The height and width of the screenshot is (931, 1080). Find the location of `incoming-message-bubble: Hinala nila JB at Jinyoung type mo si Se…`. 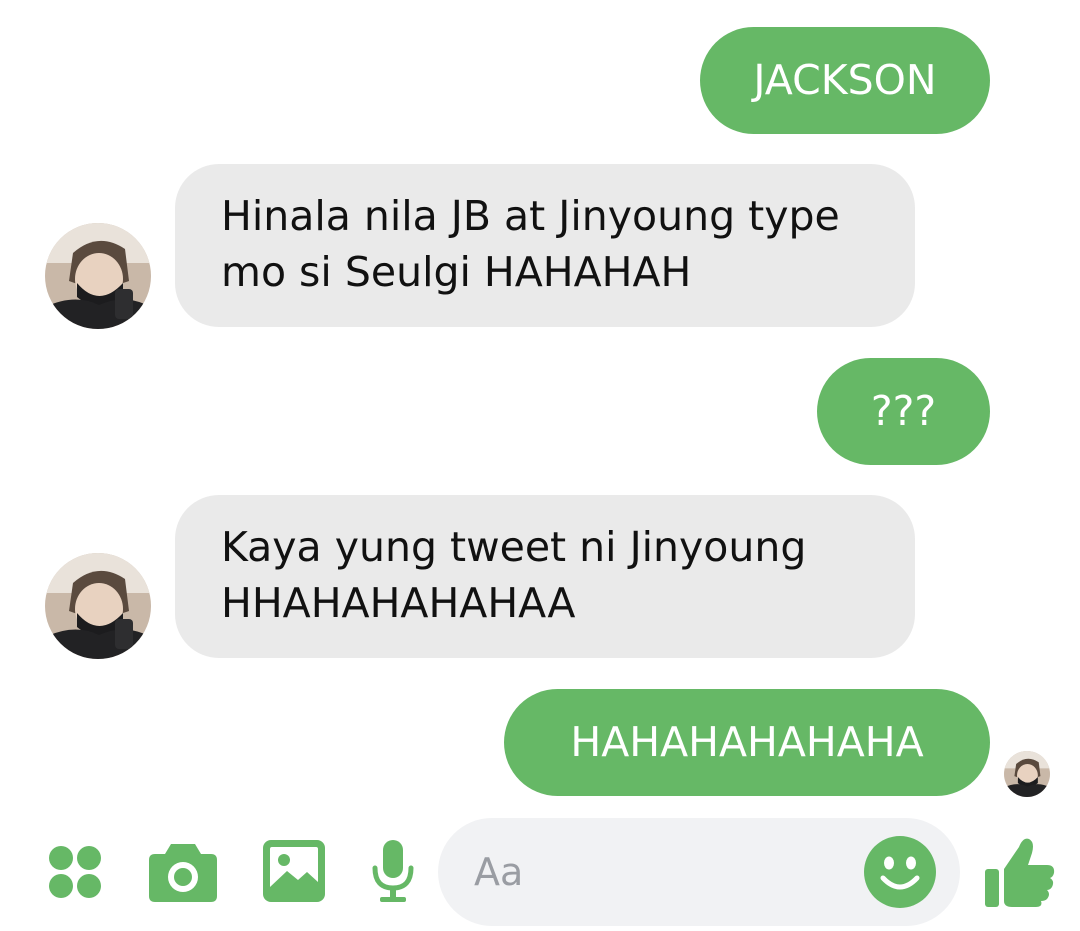

incoming-message-bubble: Hinala nila JB at Jinyoung type mo si Se… is located at coordinates (545, 245).